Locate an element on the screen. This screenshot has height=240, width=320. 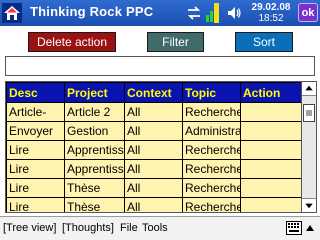
table-row: Envoyer Gestion All Administra is located at coordinates (154, 131).